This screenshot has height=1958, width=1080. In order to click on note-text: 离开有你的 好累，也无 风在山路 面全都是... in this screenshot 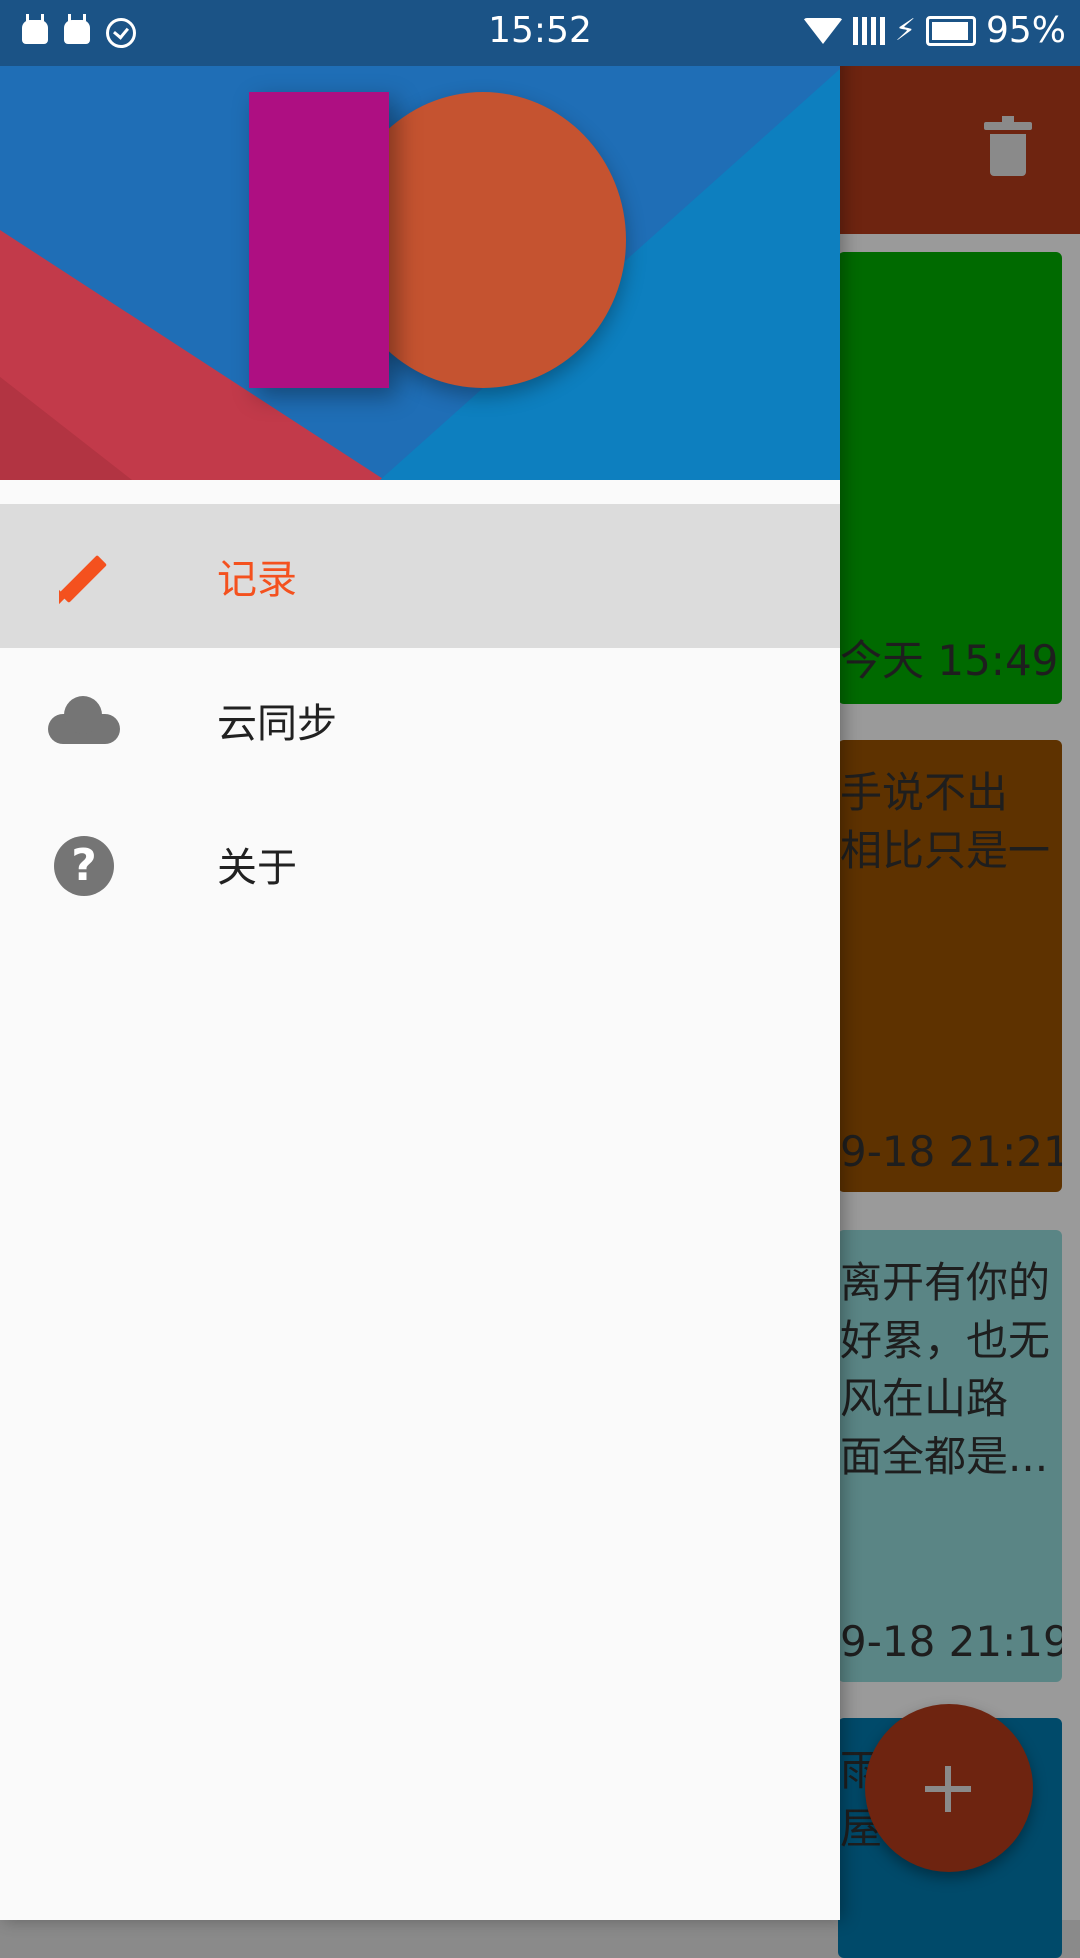, I will do `click(945, 1369)`.